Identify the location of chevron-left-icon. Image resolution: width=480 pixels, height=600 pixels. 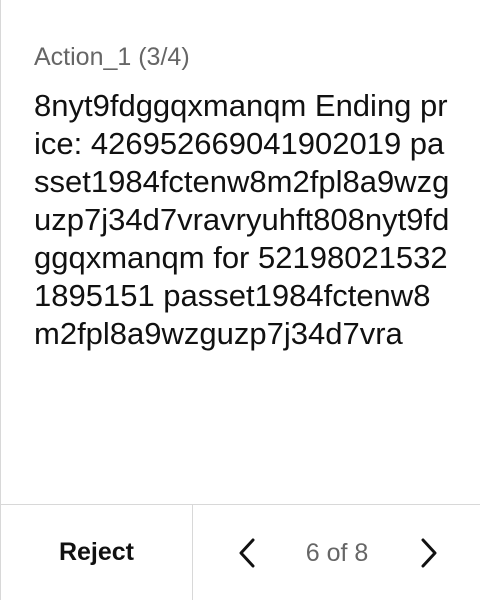
(247, 553).